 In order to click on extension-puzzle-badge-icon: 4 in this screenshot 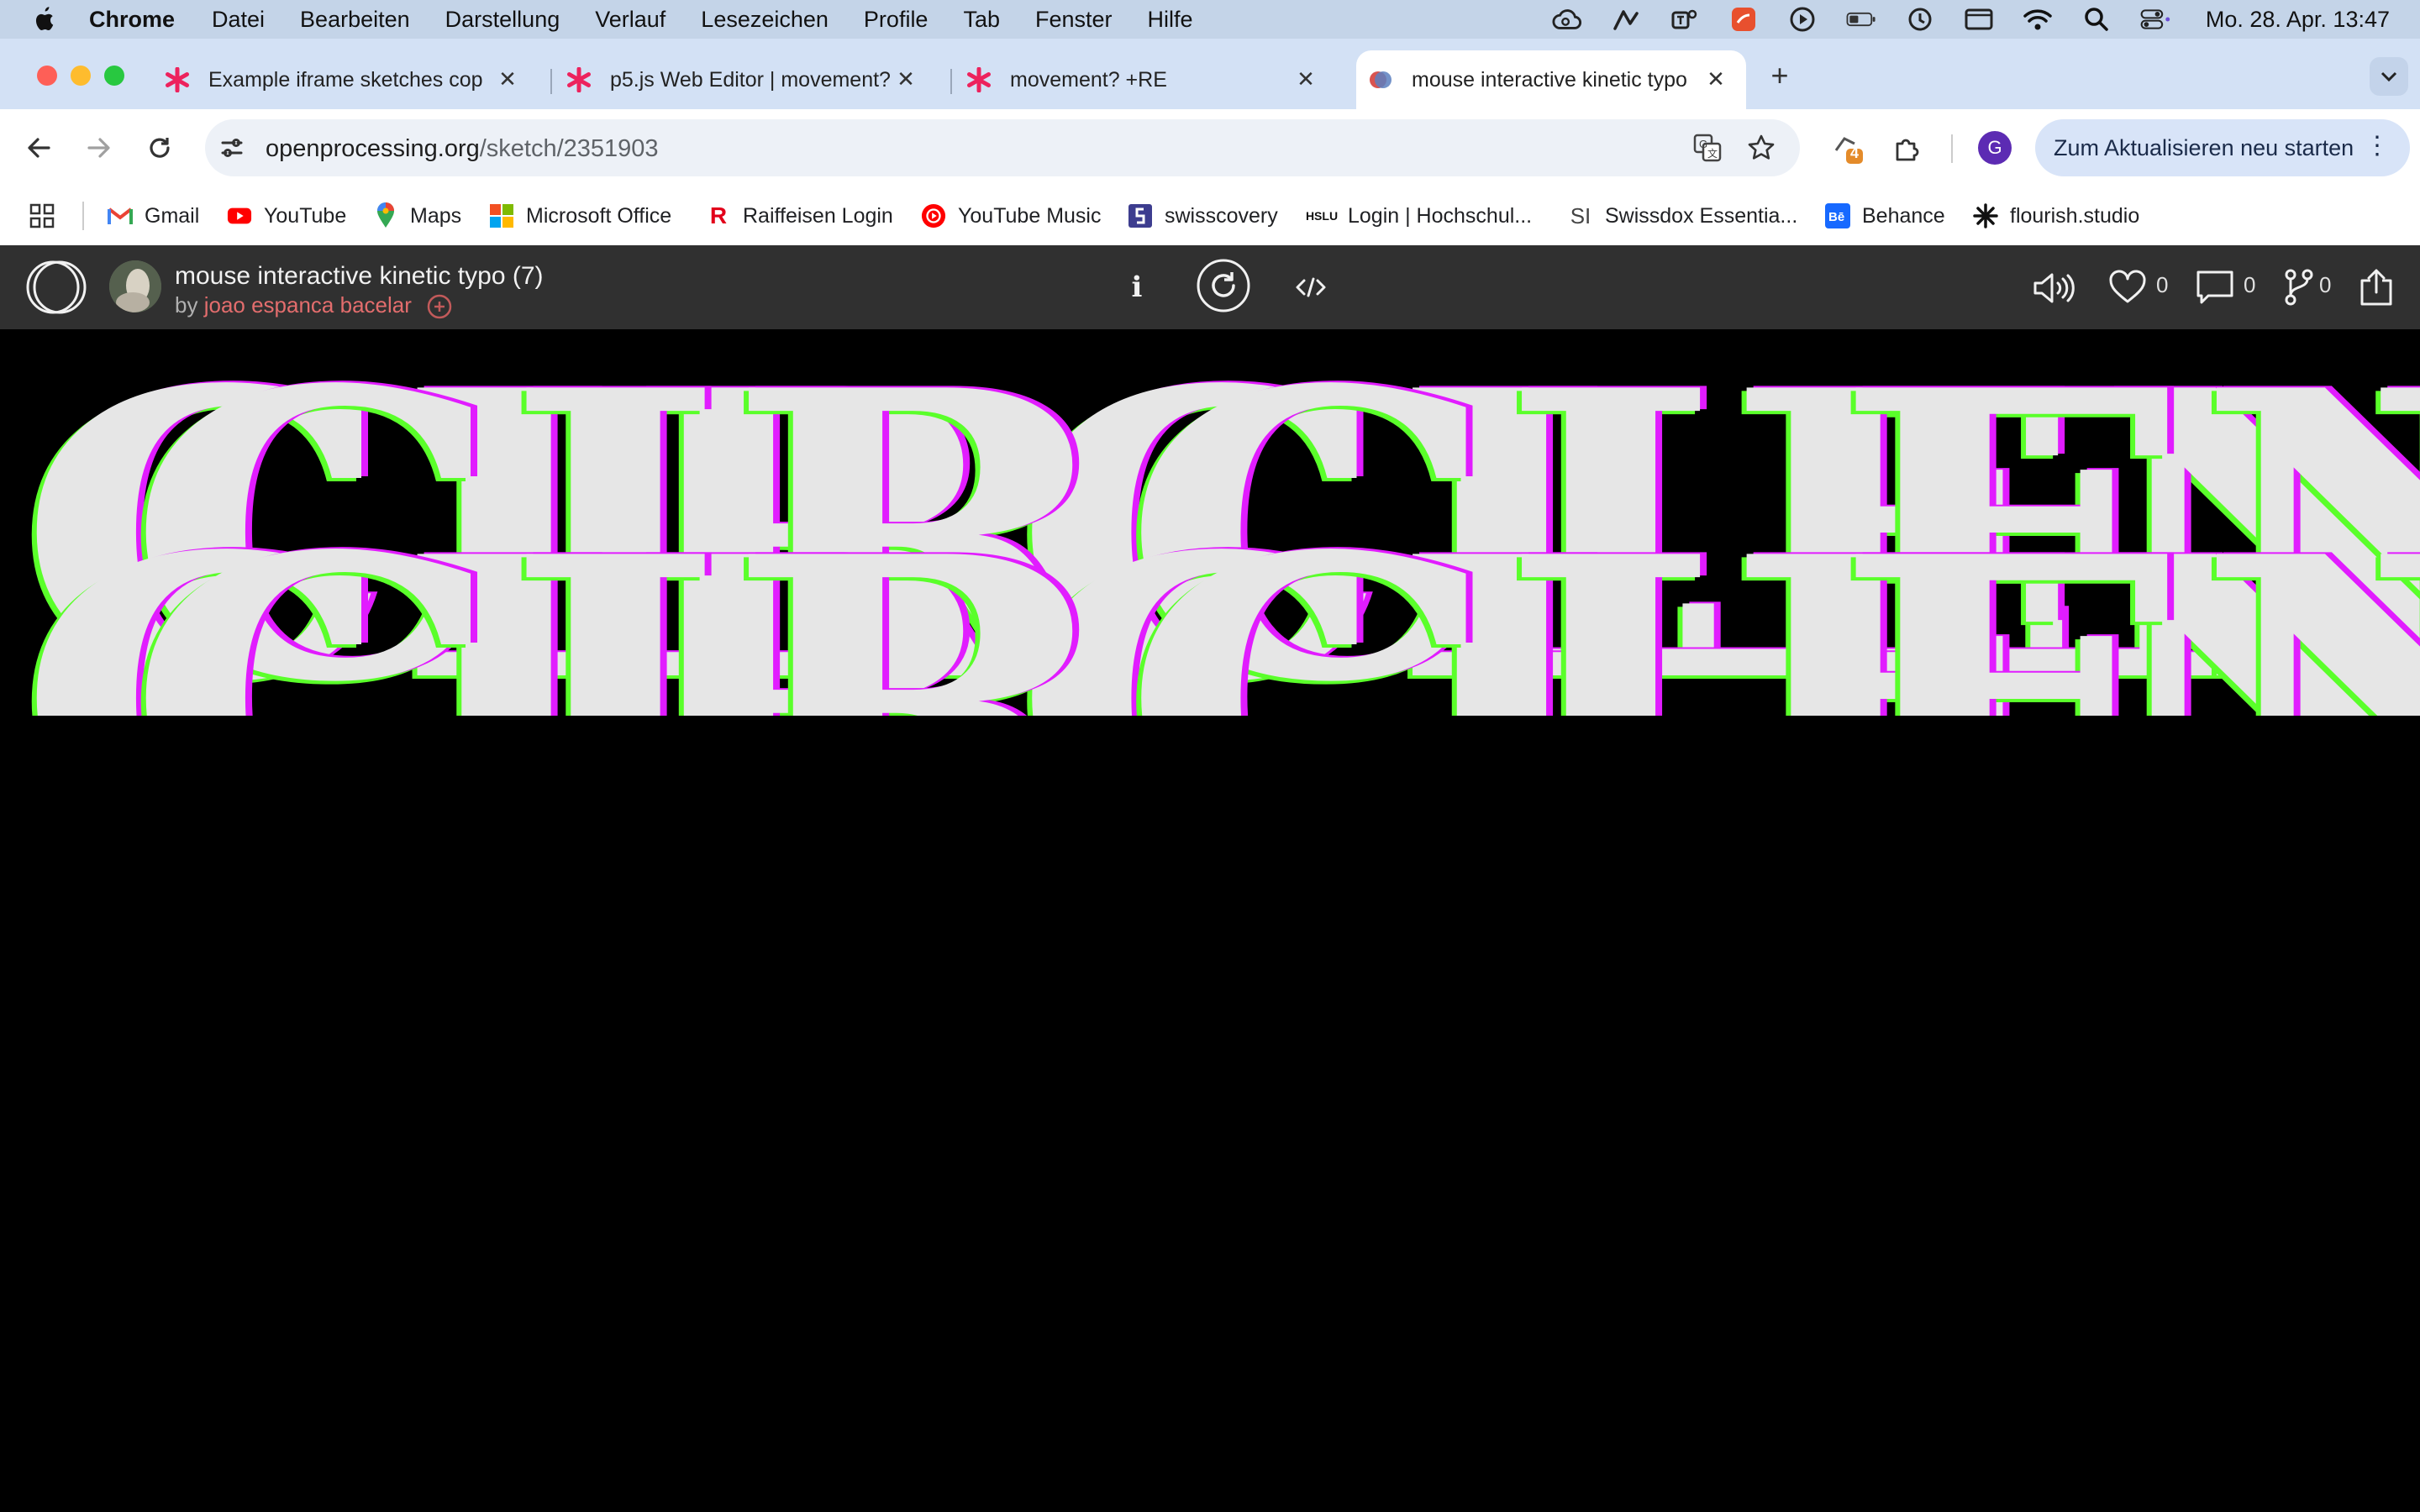, I will do `click(1848, 148)`.